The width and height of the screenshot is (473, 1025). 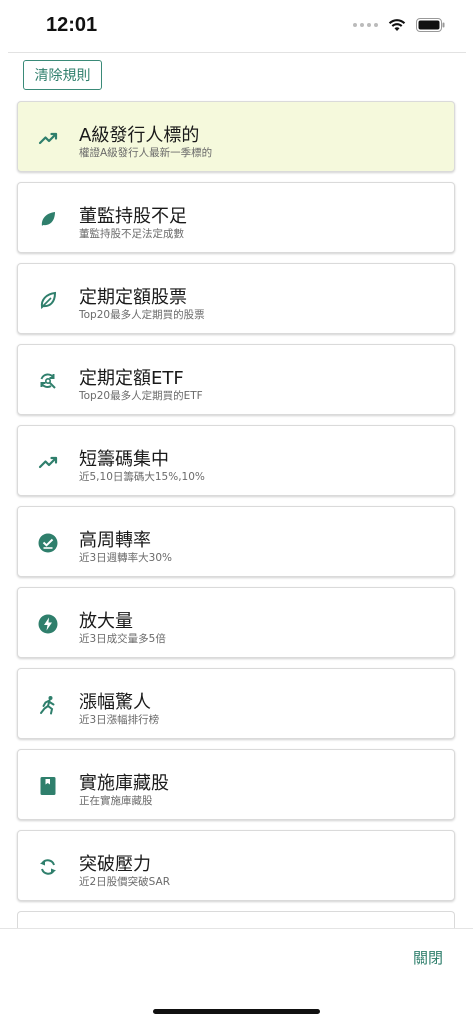 I want to click on status-icons, so click(x=399, y=25).